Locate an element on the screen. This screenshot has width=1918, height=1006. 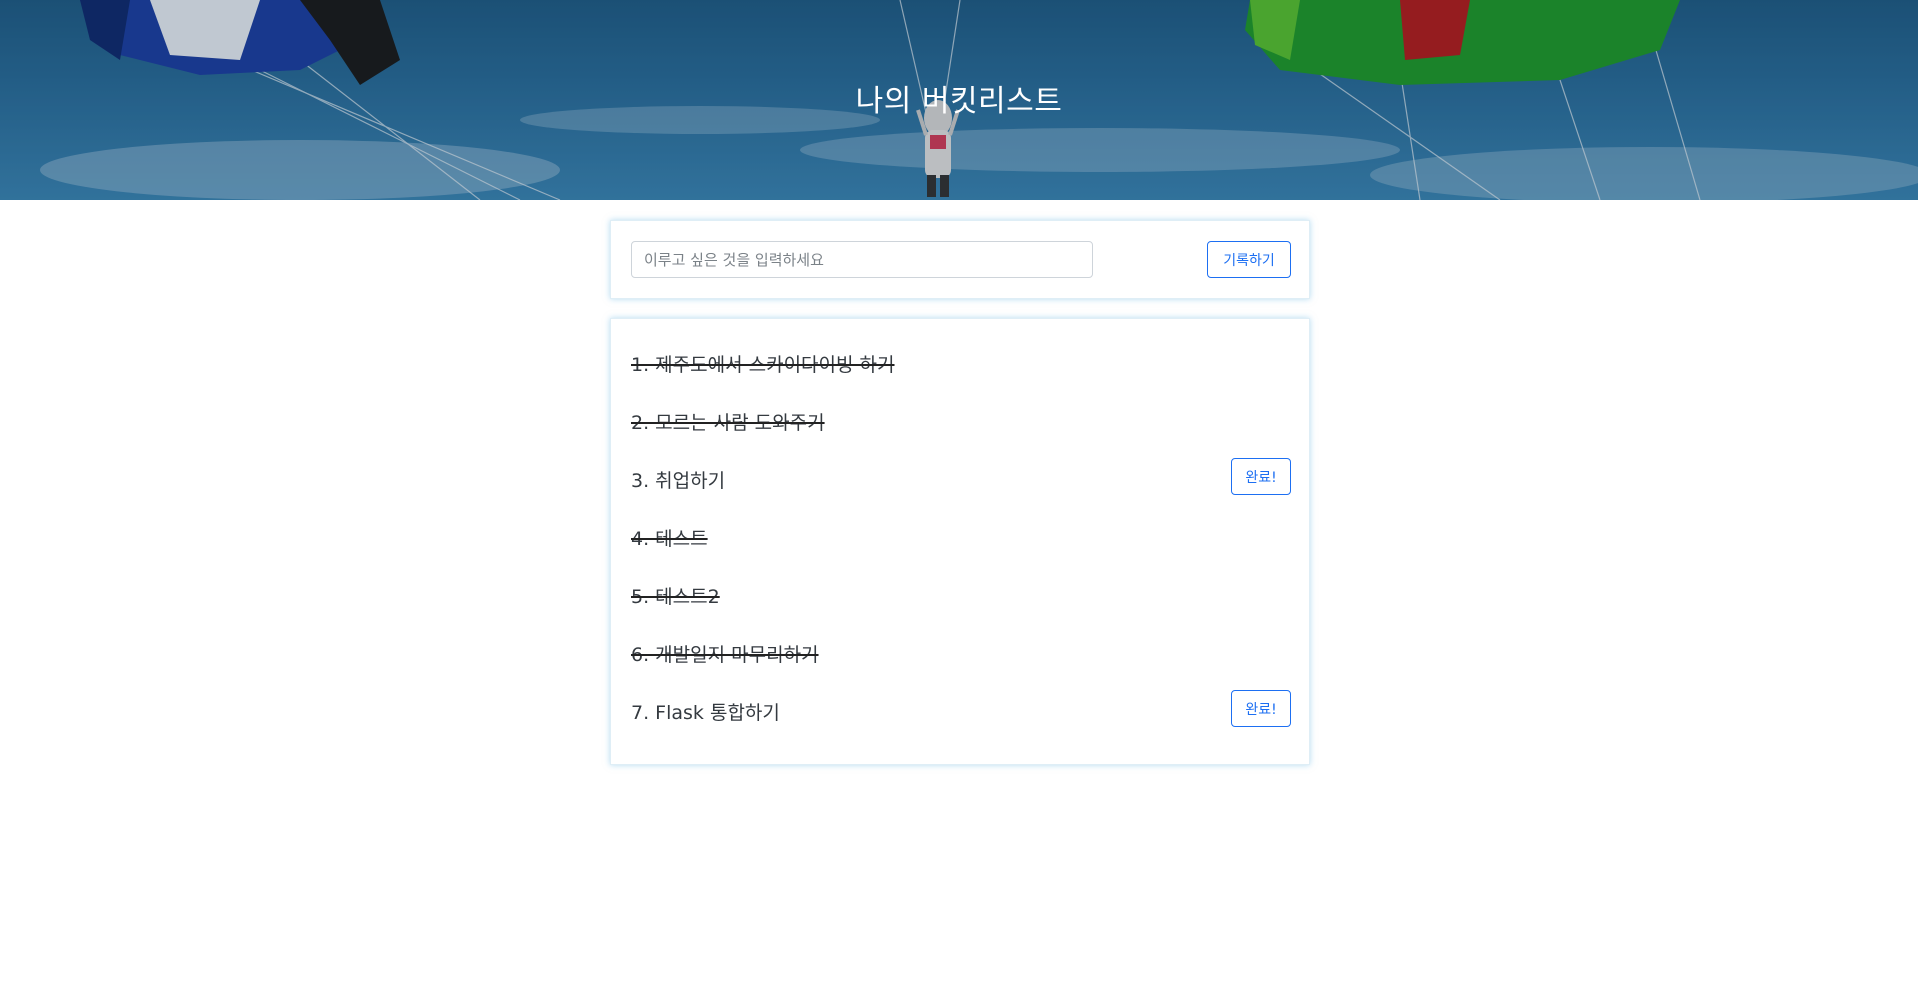
list-item: 6. 개발일지 마무리하기 is located at coordinates (961, 651).